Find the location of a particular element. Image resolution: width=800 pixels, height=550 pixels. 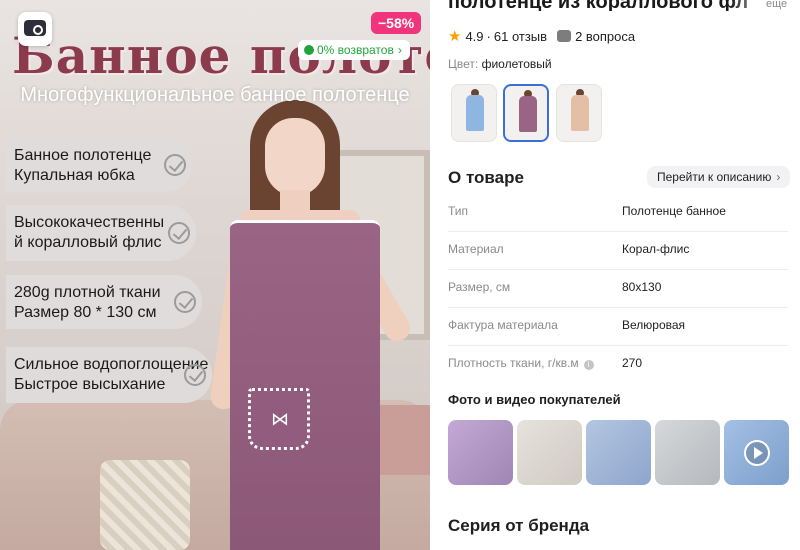

color-value: фиолетовый is located at coordinates (516, 64).